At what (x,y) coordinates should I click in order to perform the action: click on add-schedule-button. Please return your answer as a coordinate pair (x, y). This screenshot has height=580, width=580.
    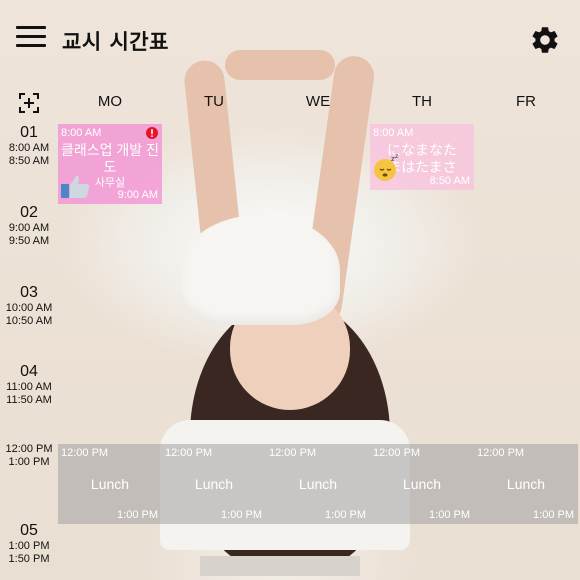
    Looking at the image, I should click on (29, 103).